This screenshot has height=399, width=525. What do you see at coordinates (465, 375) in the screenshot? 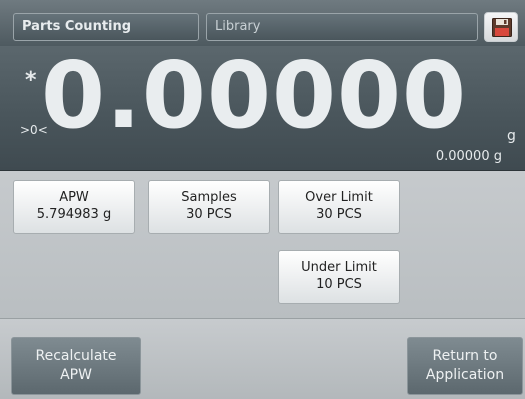
I see `return-label-line2: Application` at bounding box center [465, 375].